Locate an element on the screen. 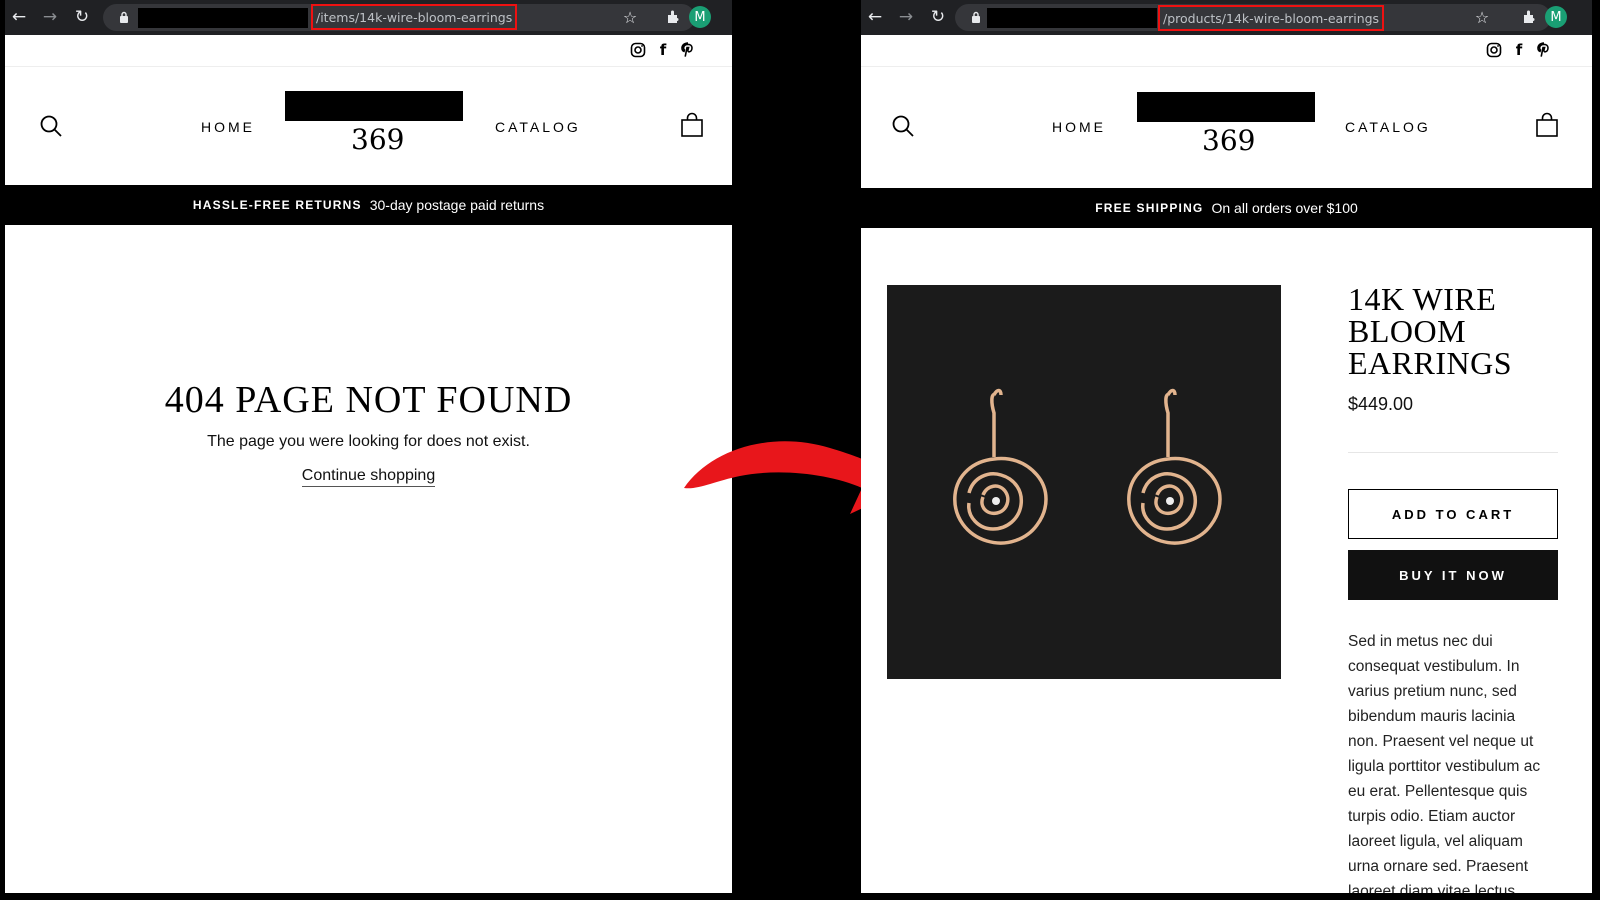 This screenshot has height=900, width=1600. description-line: turpis odio. Etiam auctor is located at coordinates (1432, 816).